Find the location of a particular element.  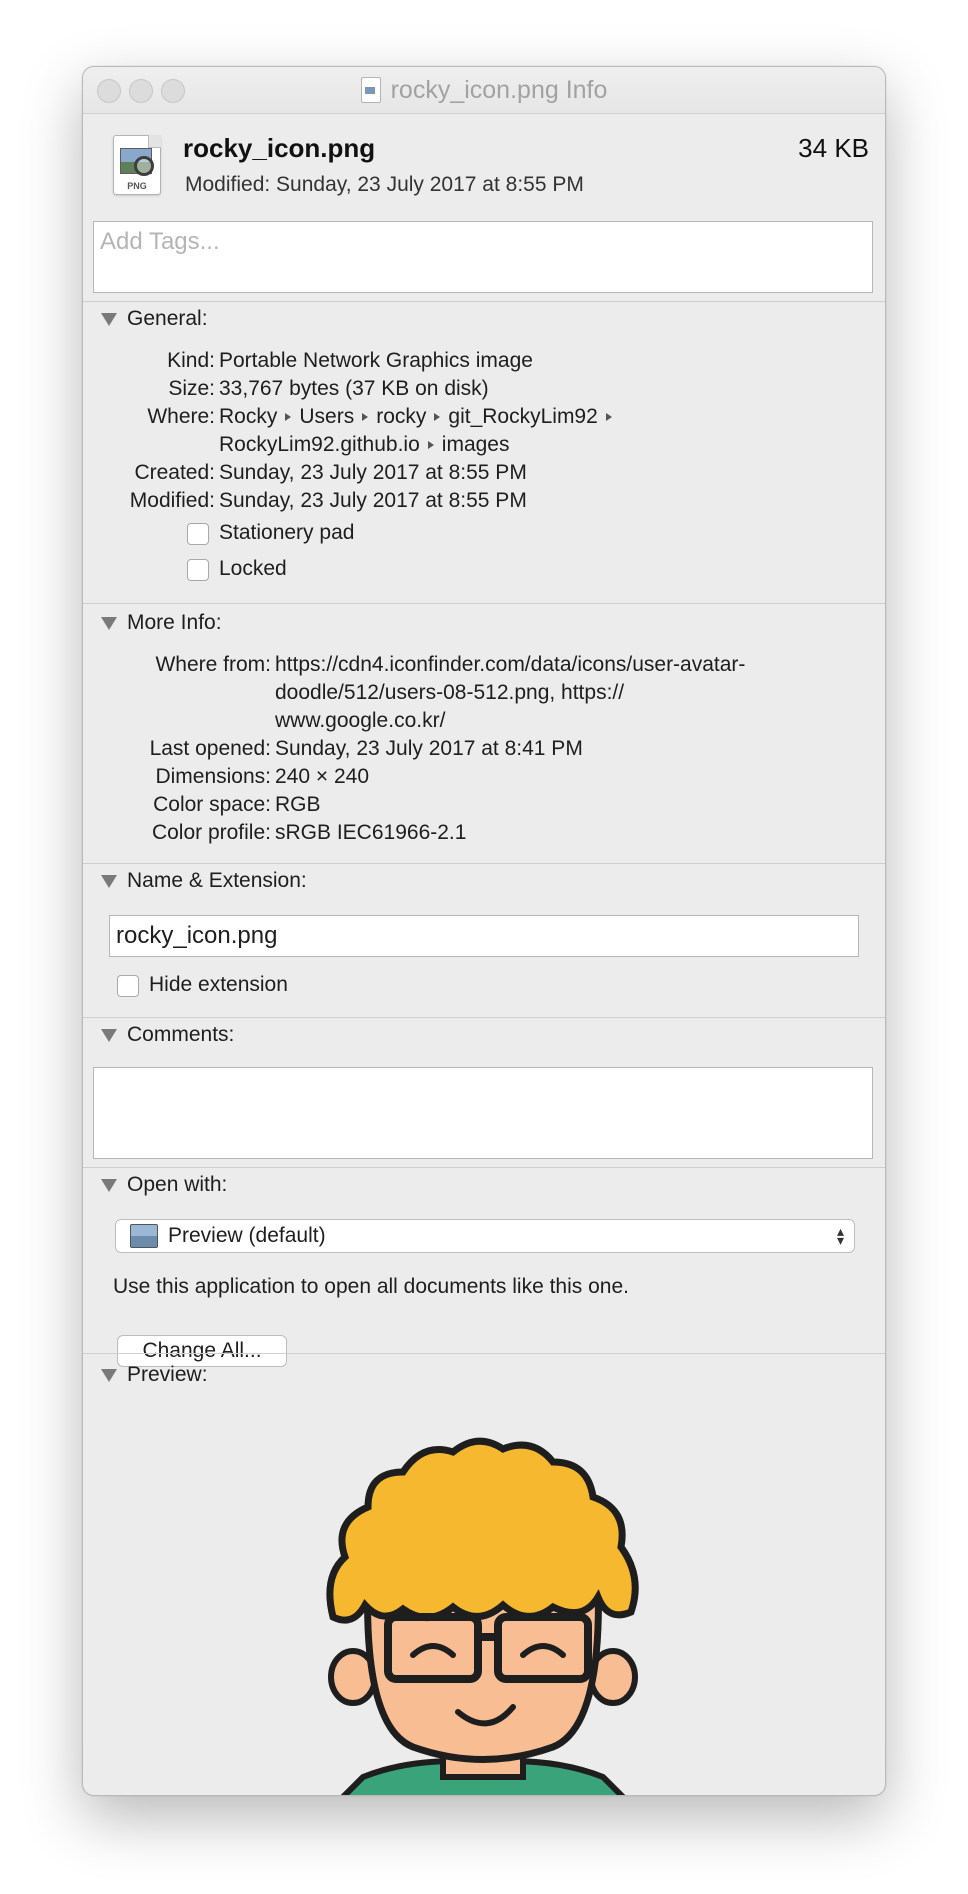

comments-textarea is located at coordinates (483, 1113).